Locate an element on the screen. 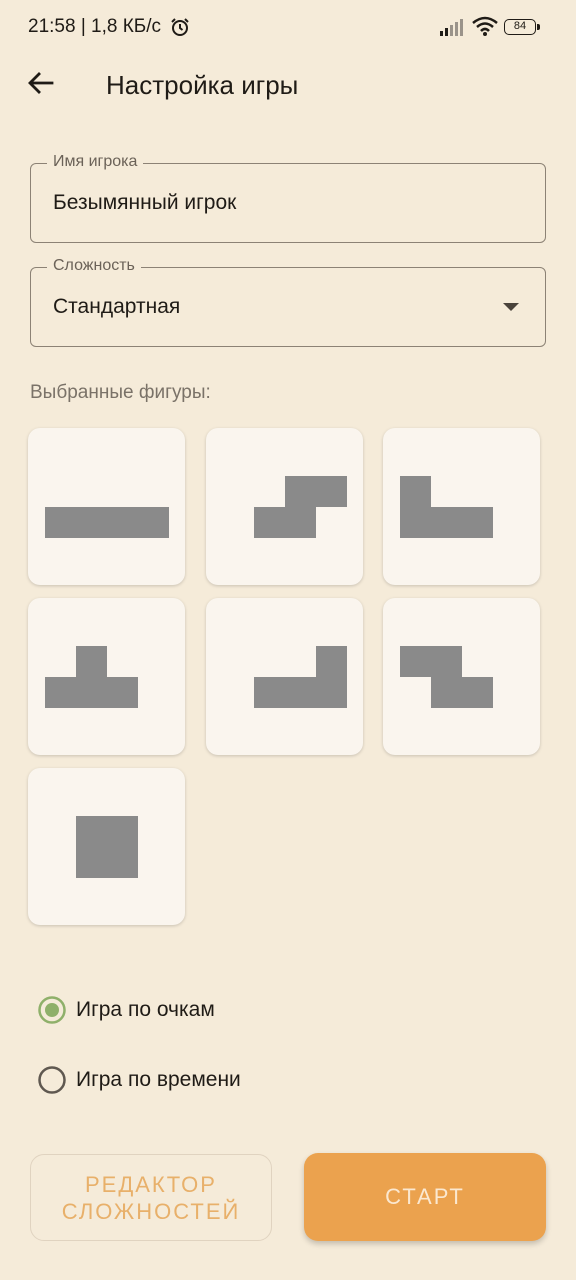 The height and width of the screenshot is (1280, 576). difficulty-label: Сложность is located at coordinates (94, 266).